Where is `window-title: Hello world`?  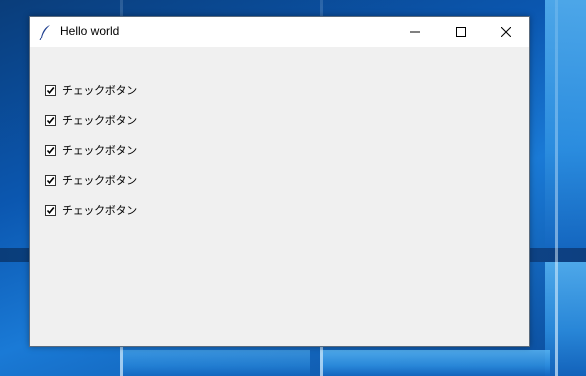 window-title: Hello world is located at coordinates (90, 31).